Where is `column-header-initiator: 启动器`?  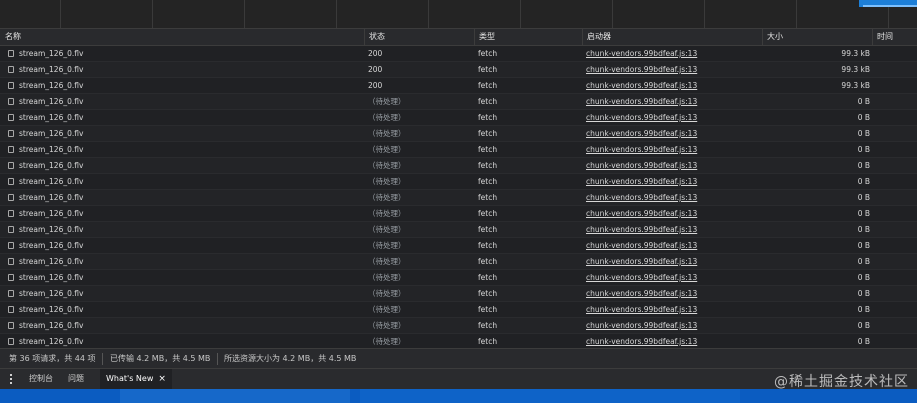
column-header-initiator: 启动器 is located at coordinates (672, 37).